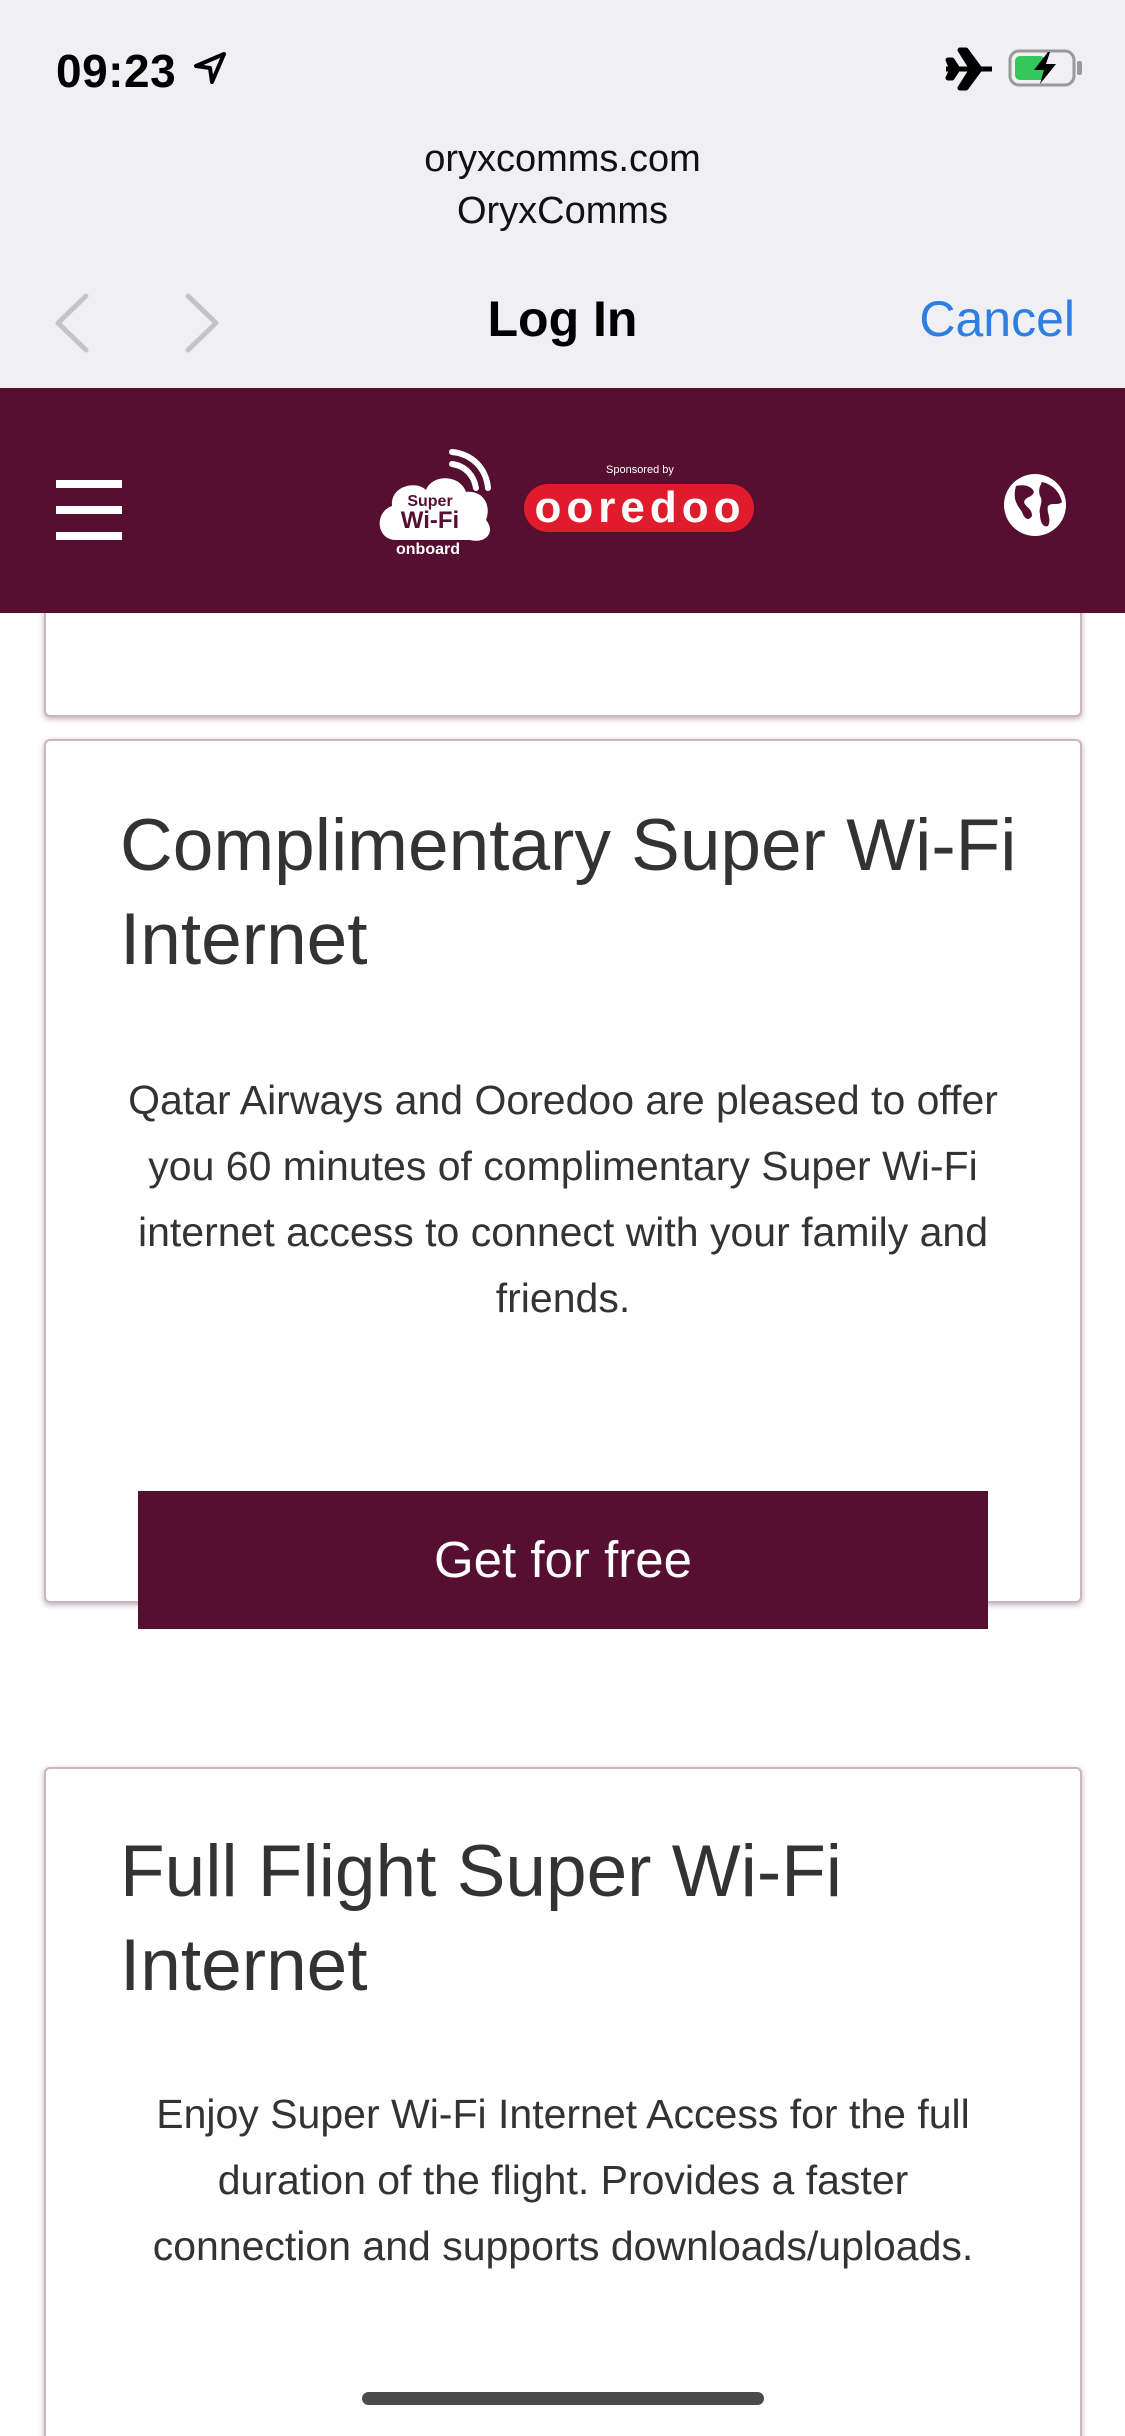 This screenshot has height=2436, width=1125. Describe the element at coordinates (1045, 68) in the screenshot. I see `battery-charging-icon` at that location.